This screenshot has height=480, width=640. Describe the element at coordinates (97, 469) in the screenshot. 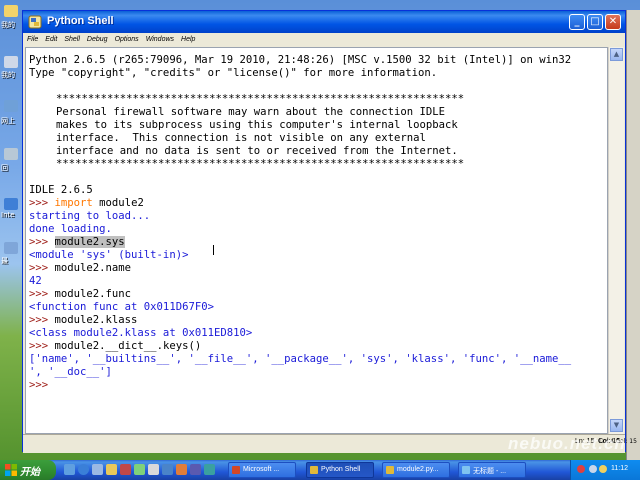

I see `quicklaunch-desktop-icon` at that location.